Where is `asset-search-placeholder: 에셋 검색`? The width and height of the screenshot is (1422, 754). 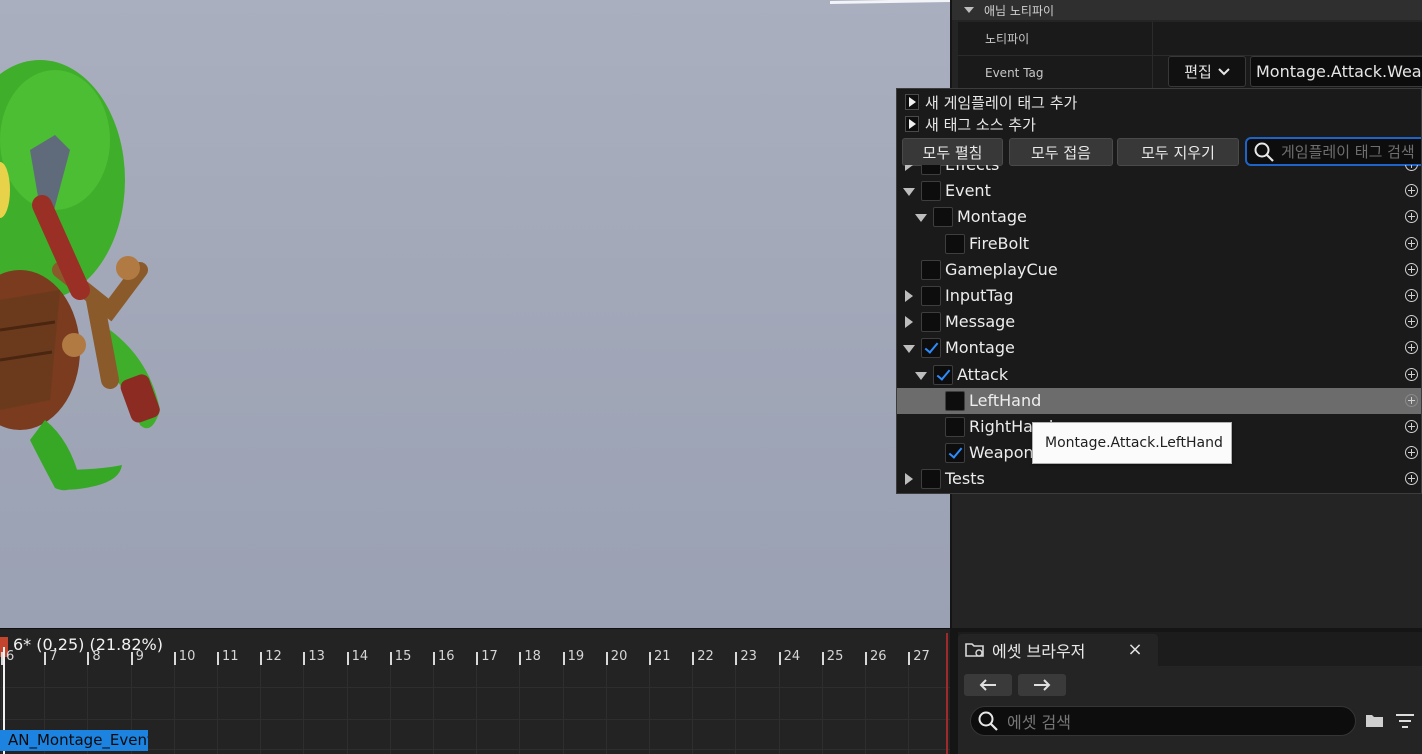
asset-search-placeholder: 에셋 검색 is located at coordinates (1039, 722).